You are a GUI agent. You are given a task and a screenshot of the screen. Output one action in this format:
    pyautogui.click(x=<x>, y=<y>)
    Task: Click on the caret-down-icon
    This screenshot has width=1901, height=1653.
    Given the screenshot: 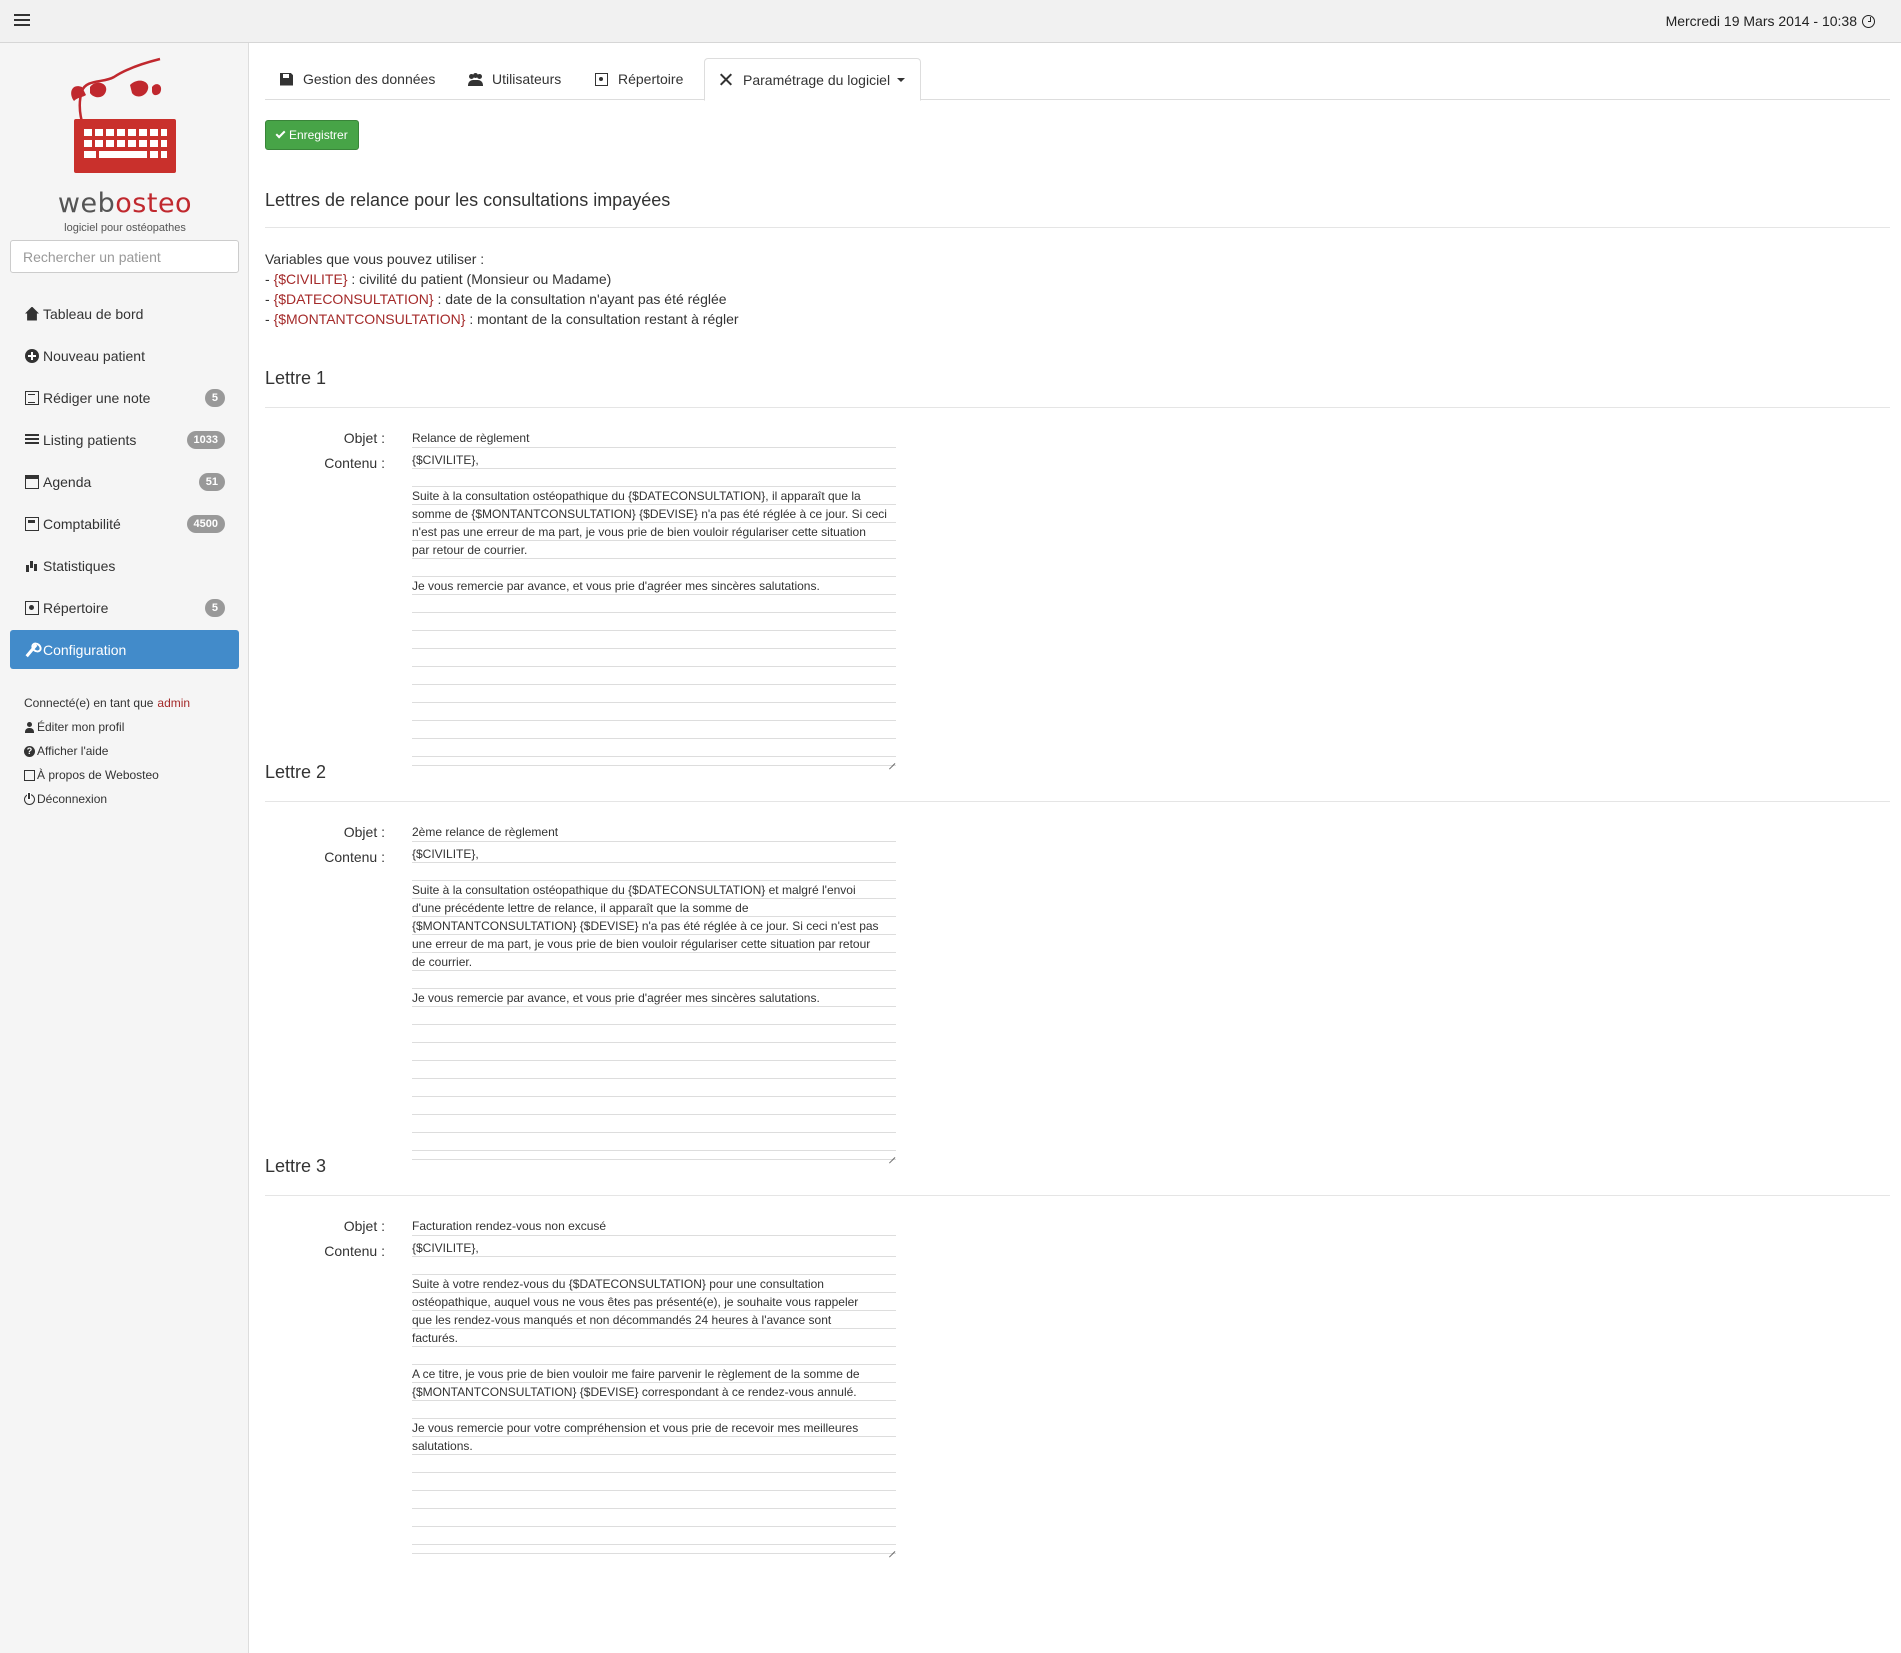 What is the action you would take?
    pyautogui.click(x=901, y=79)
    